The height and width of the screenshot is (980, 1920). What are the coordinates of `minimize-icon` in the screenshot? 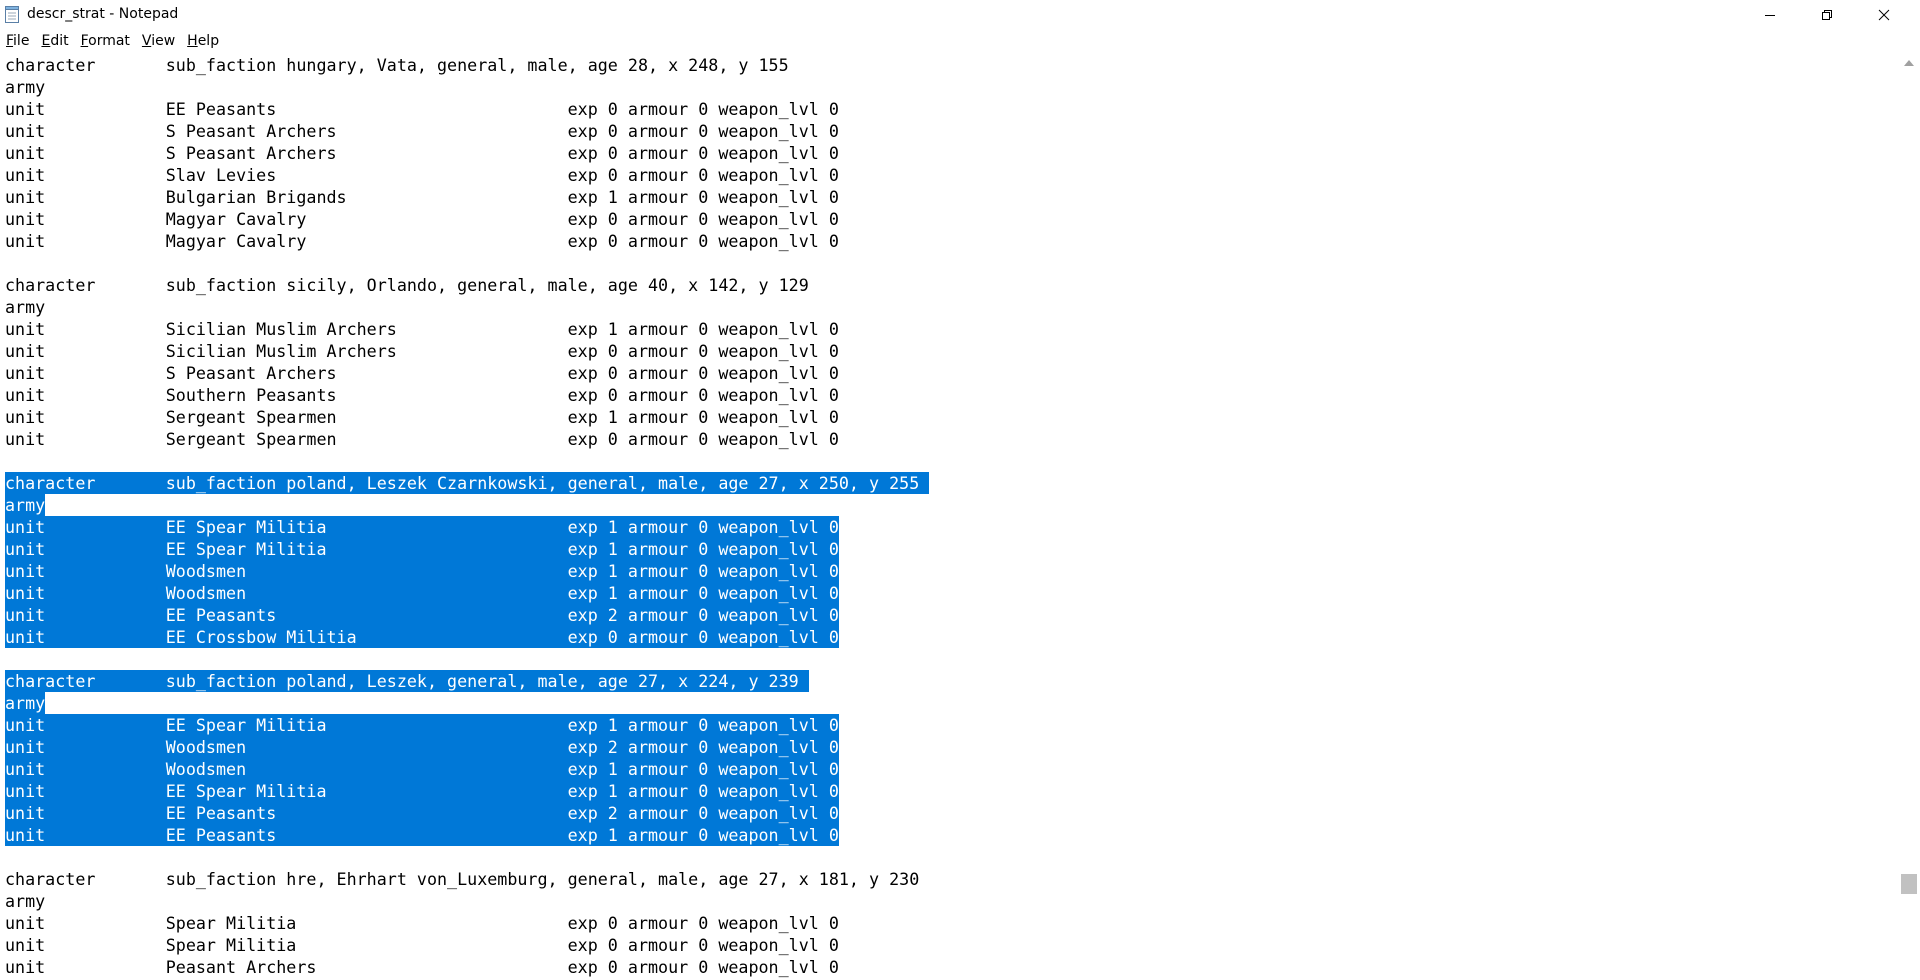 It's located at (1770, 15).